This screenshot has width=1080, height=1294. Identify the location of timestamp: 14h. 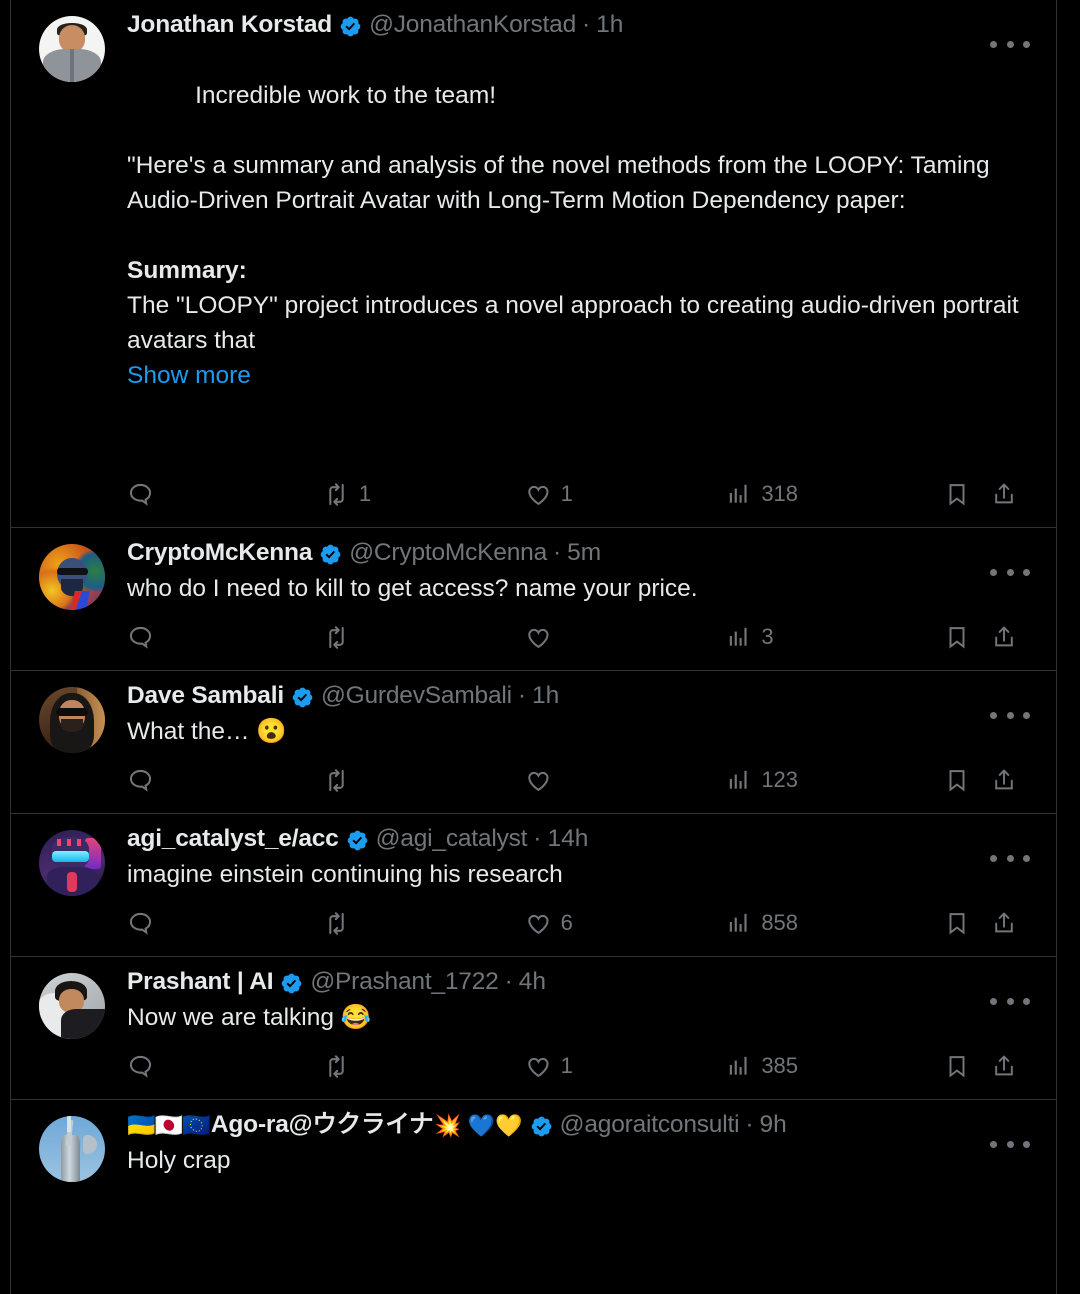
(567, 839).